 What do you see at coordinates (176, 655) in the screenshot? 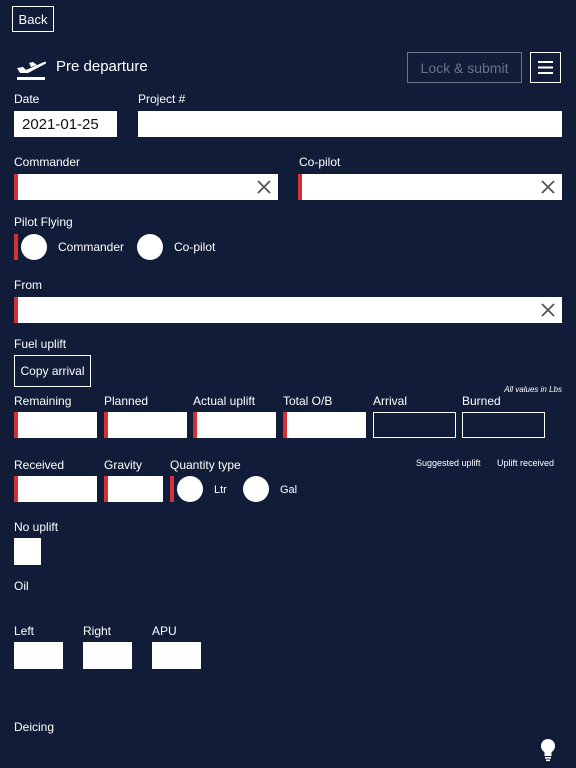
I see `oil-apu-field` at bounding box center [176, 655].